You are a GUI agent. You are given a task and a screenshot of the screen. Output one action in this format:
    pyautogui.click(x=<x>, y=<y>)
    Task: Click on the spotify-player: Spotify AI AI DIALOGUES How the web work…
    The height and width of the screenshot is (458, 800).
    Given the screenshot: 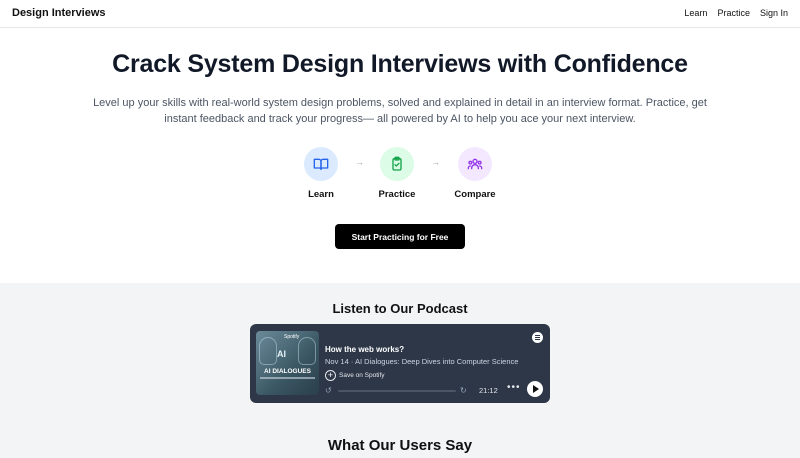 What is the action you would take?
    pyautogui.click(x=400, y=363)
    